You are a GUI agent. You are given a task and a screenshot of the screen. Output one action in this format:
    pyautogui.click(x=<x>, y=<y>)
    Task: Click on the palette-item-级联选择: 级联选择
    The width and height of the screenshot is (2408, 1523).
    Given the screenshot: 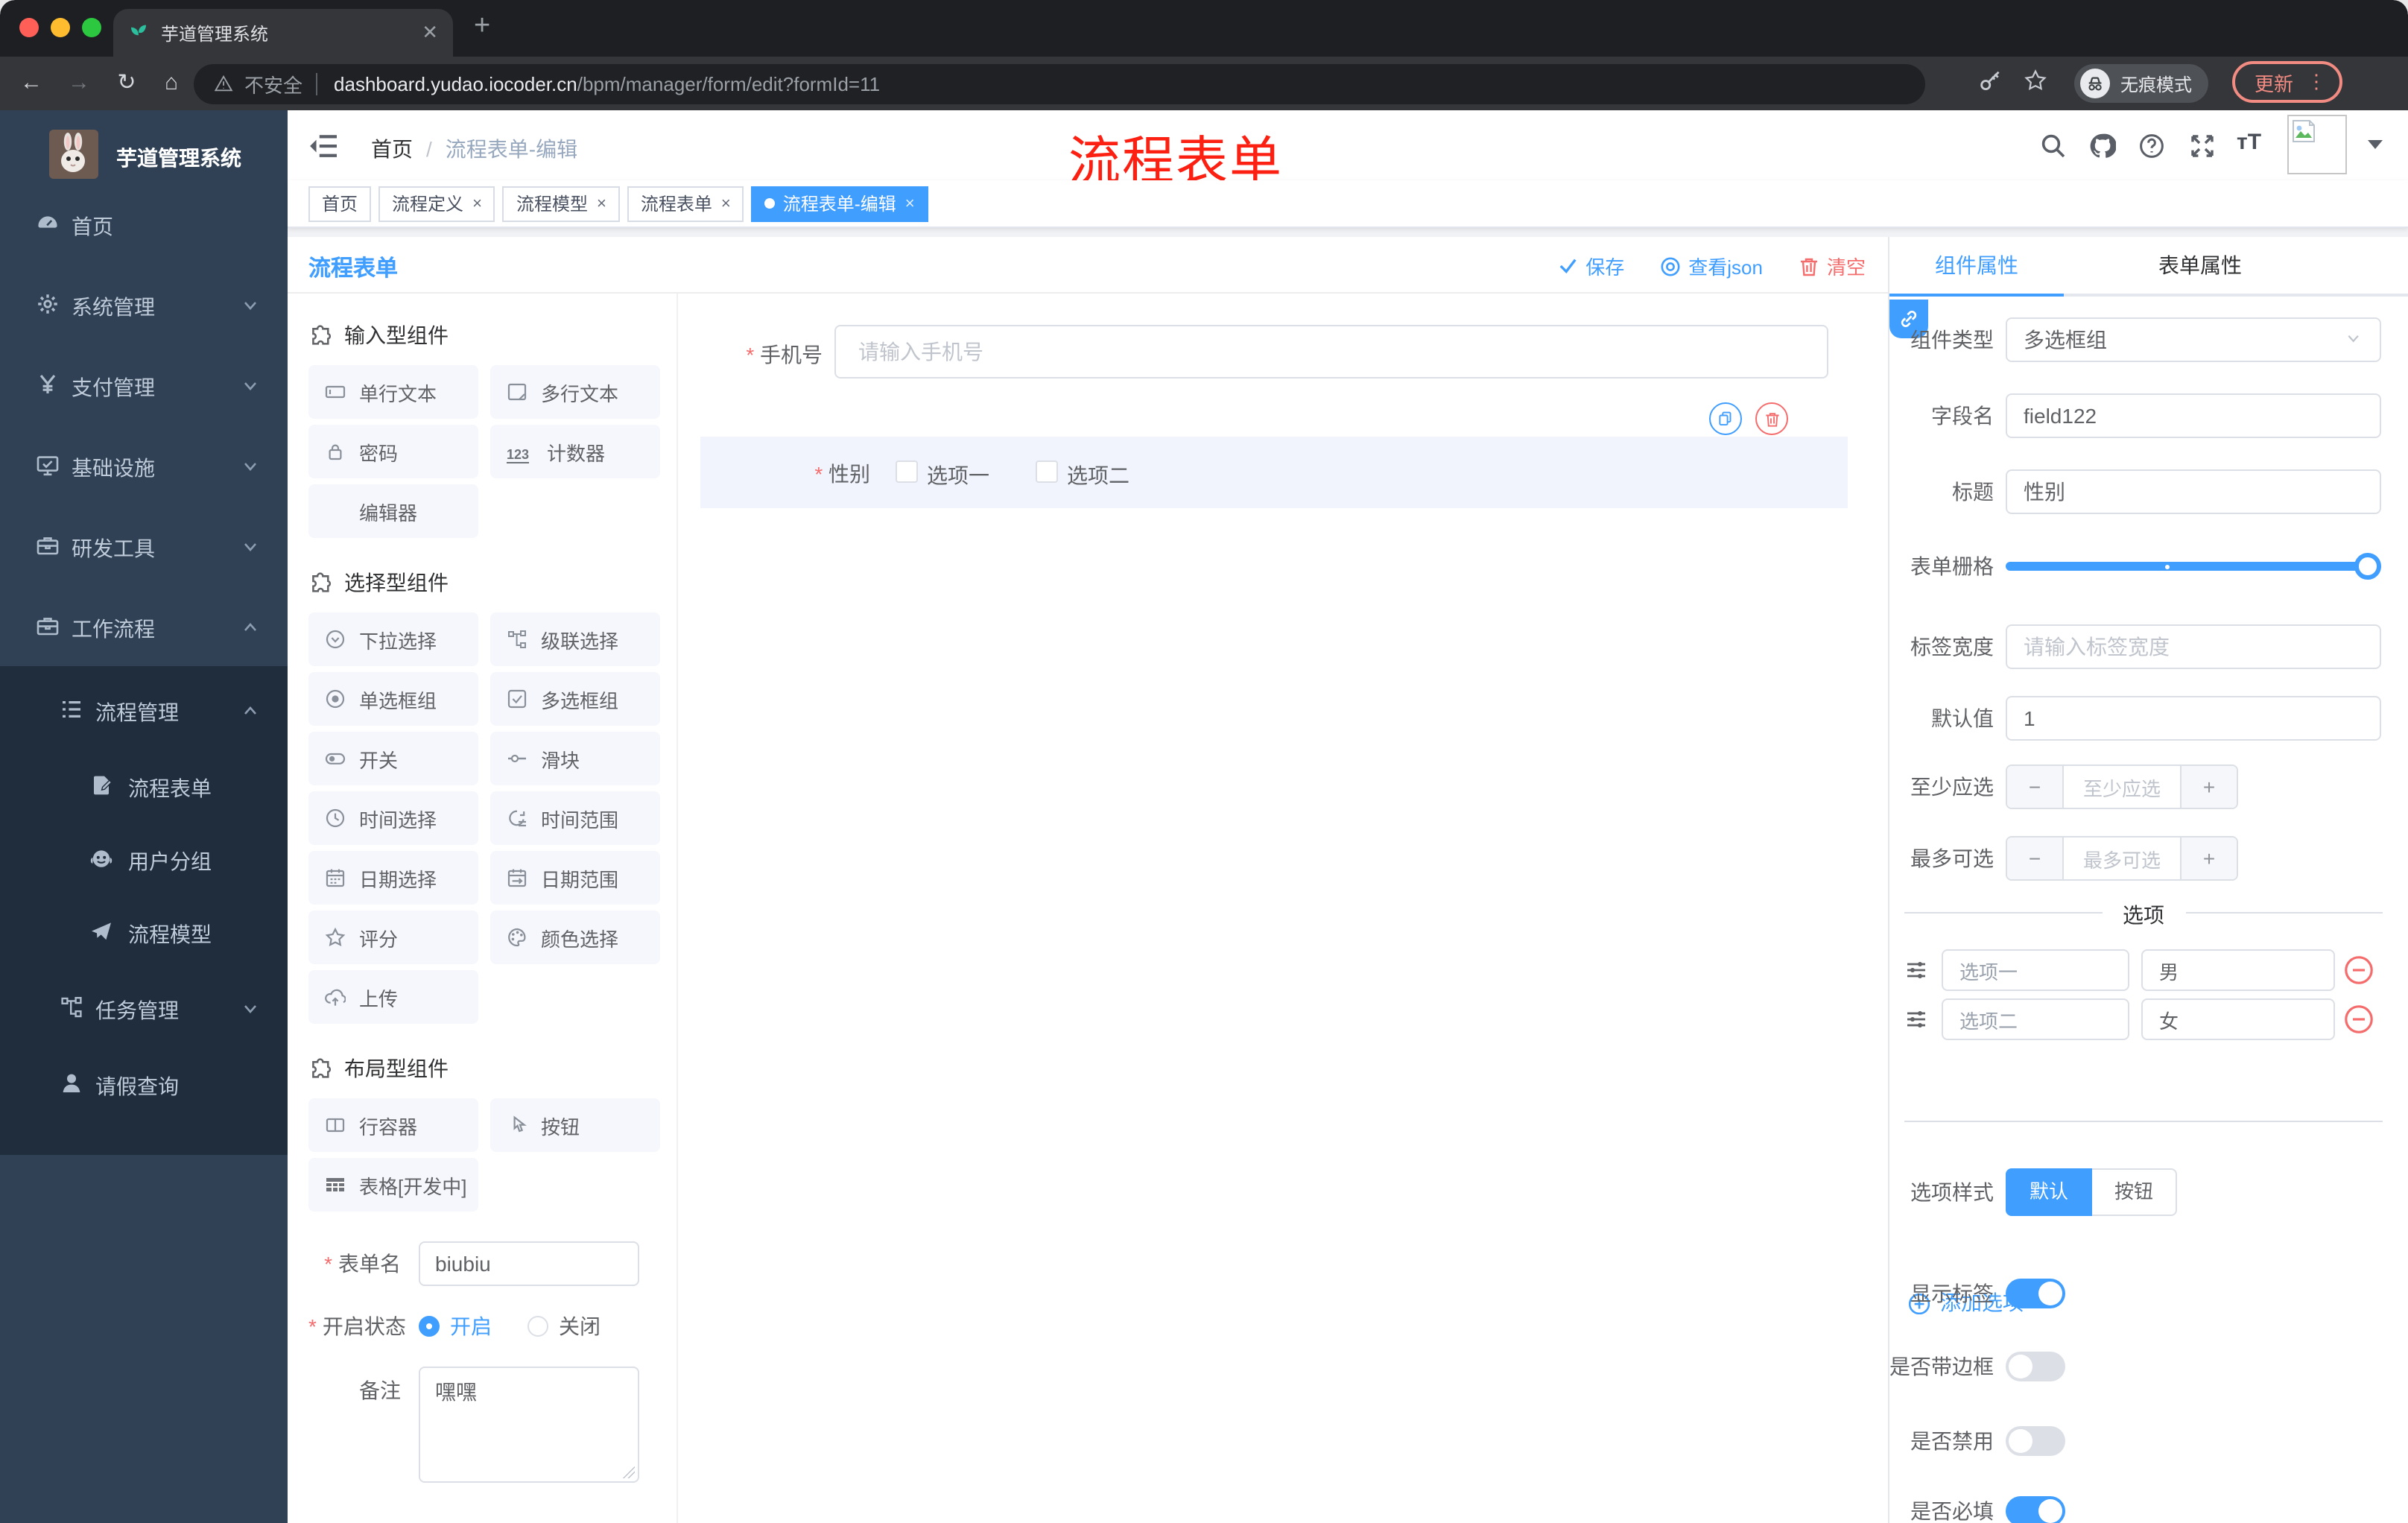 What is the action you would take?
    pyautogui.click(x=575, y=639)
    